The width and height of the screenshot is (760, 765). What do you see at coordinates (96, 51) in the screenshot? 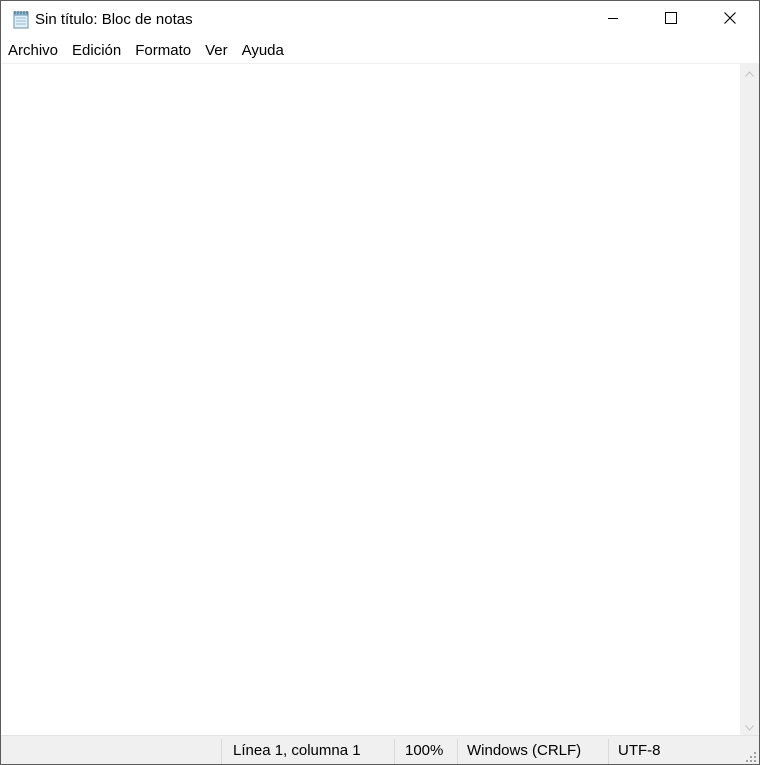
I see `menu-edicion: Edición` at bounding box center [96, 51].